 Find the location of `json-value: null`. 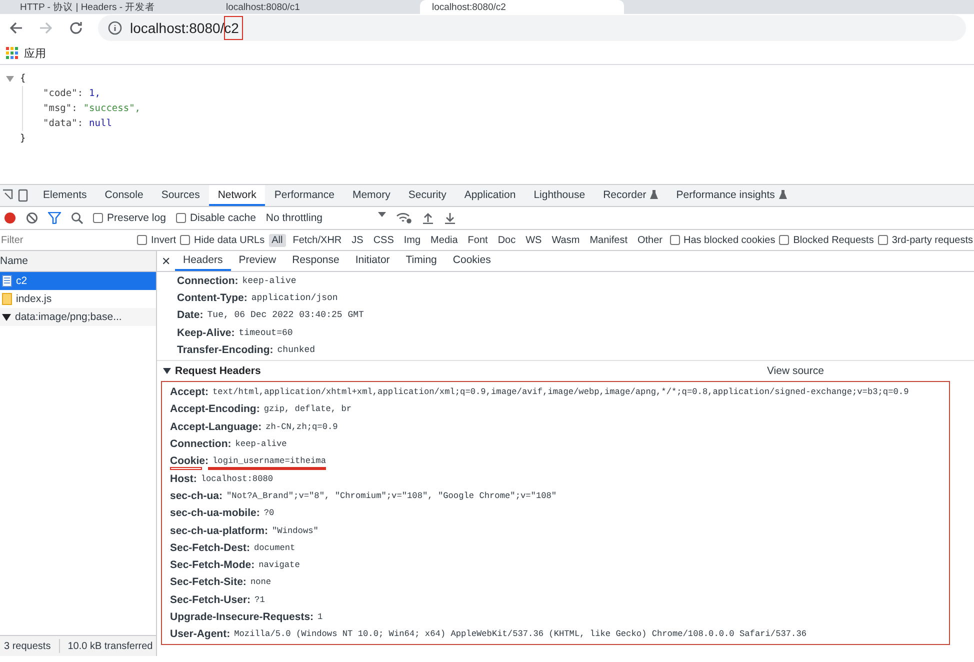

json-value: null is located at coordinates (100, 124).